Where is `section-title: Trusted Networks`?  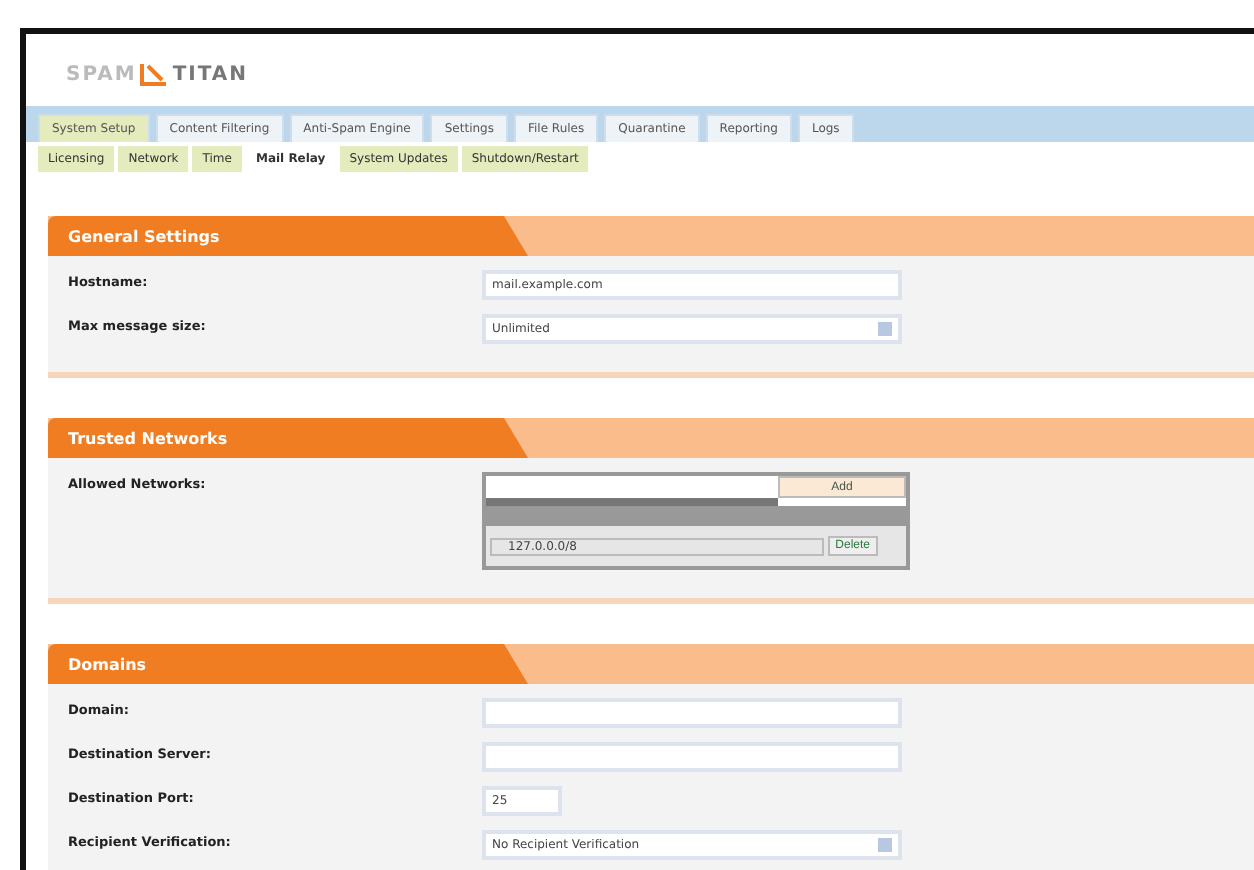 section-title: Trusted Networks is located at coordinates (288, 438).